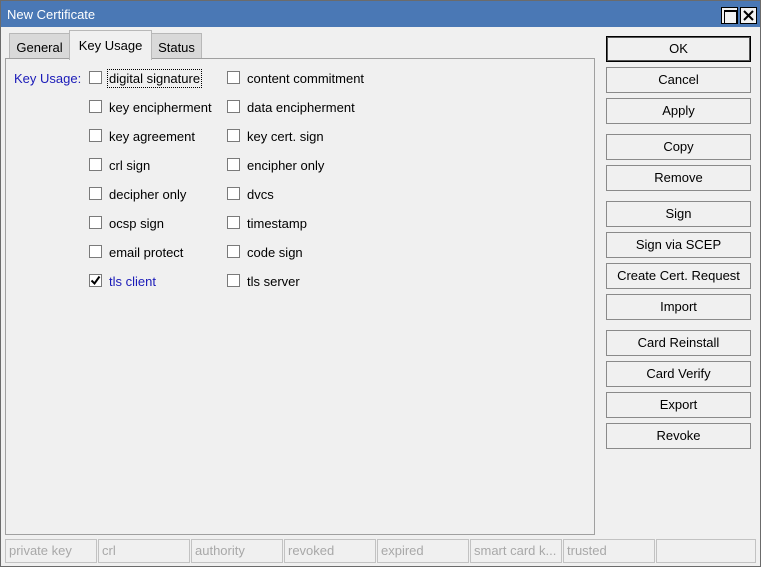  What do you see at coordinates (678, 111) in the screenshot?
I see `apply-button: Apply` at bounding box center [678, 111].